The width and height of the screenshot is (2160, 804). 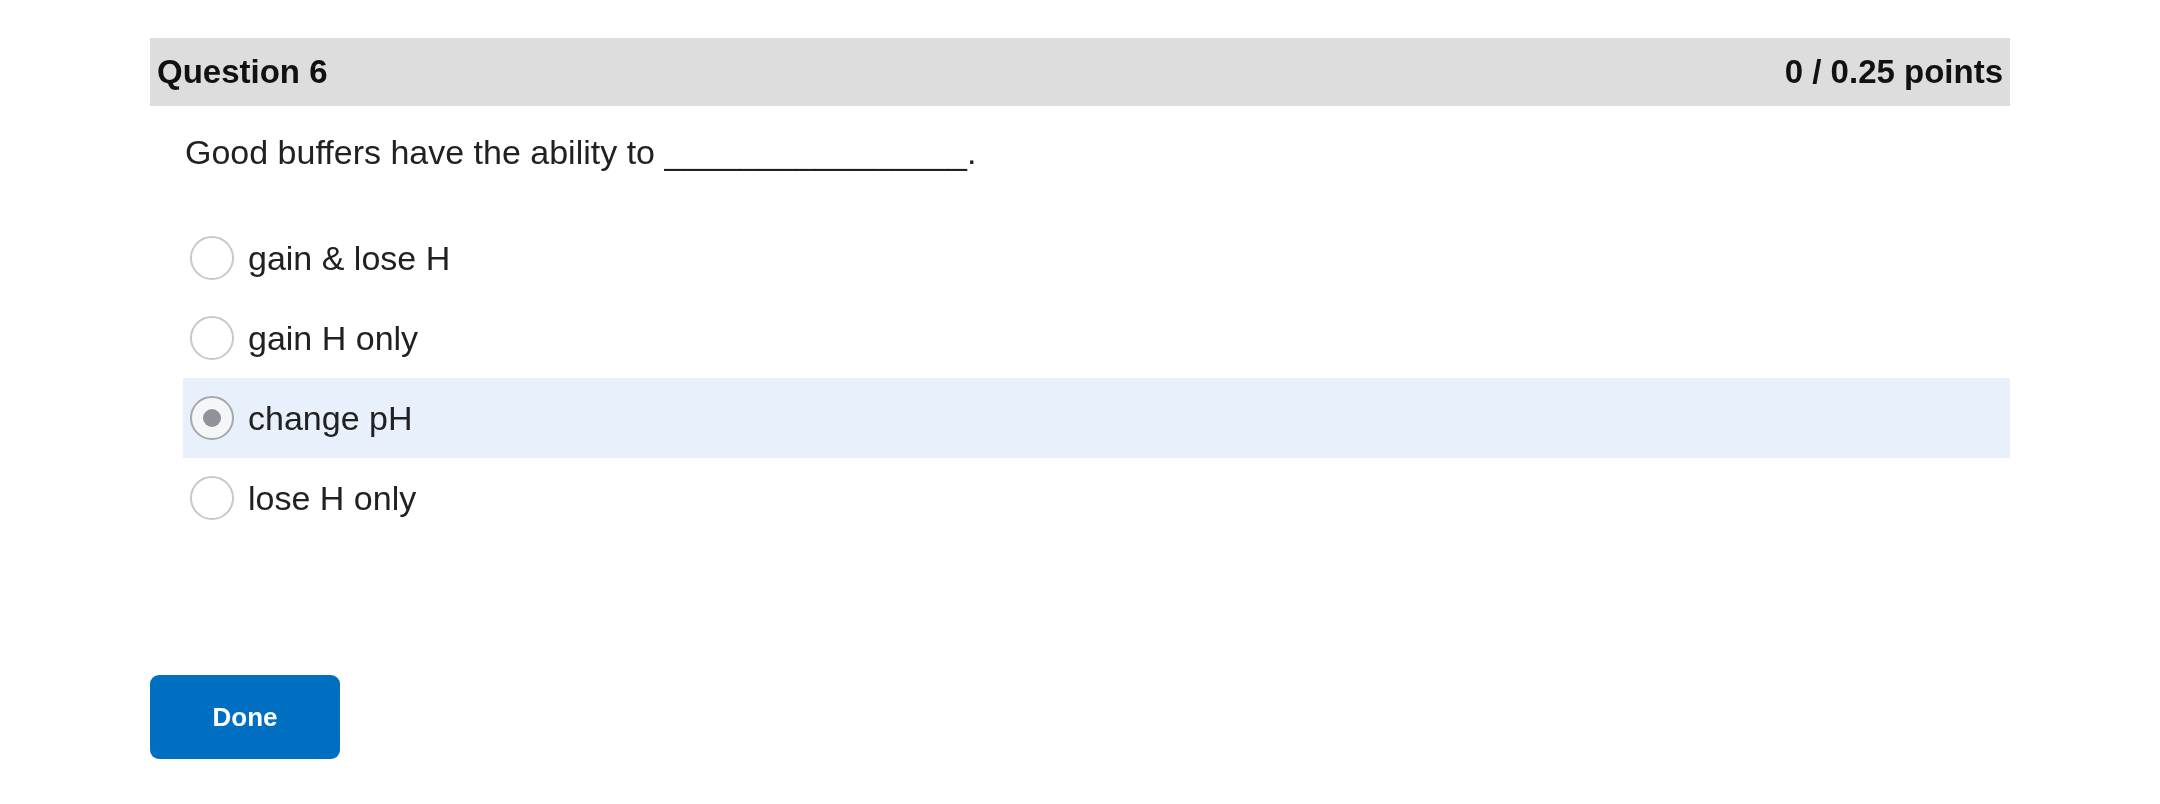 I want to click on done-button: Done, so click(x=245, y=717).